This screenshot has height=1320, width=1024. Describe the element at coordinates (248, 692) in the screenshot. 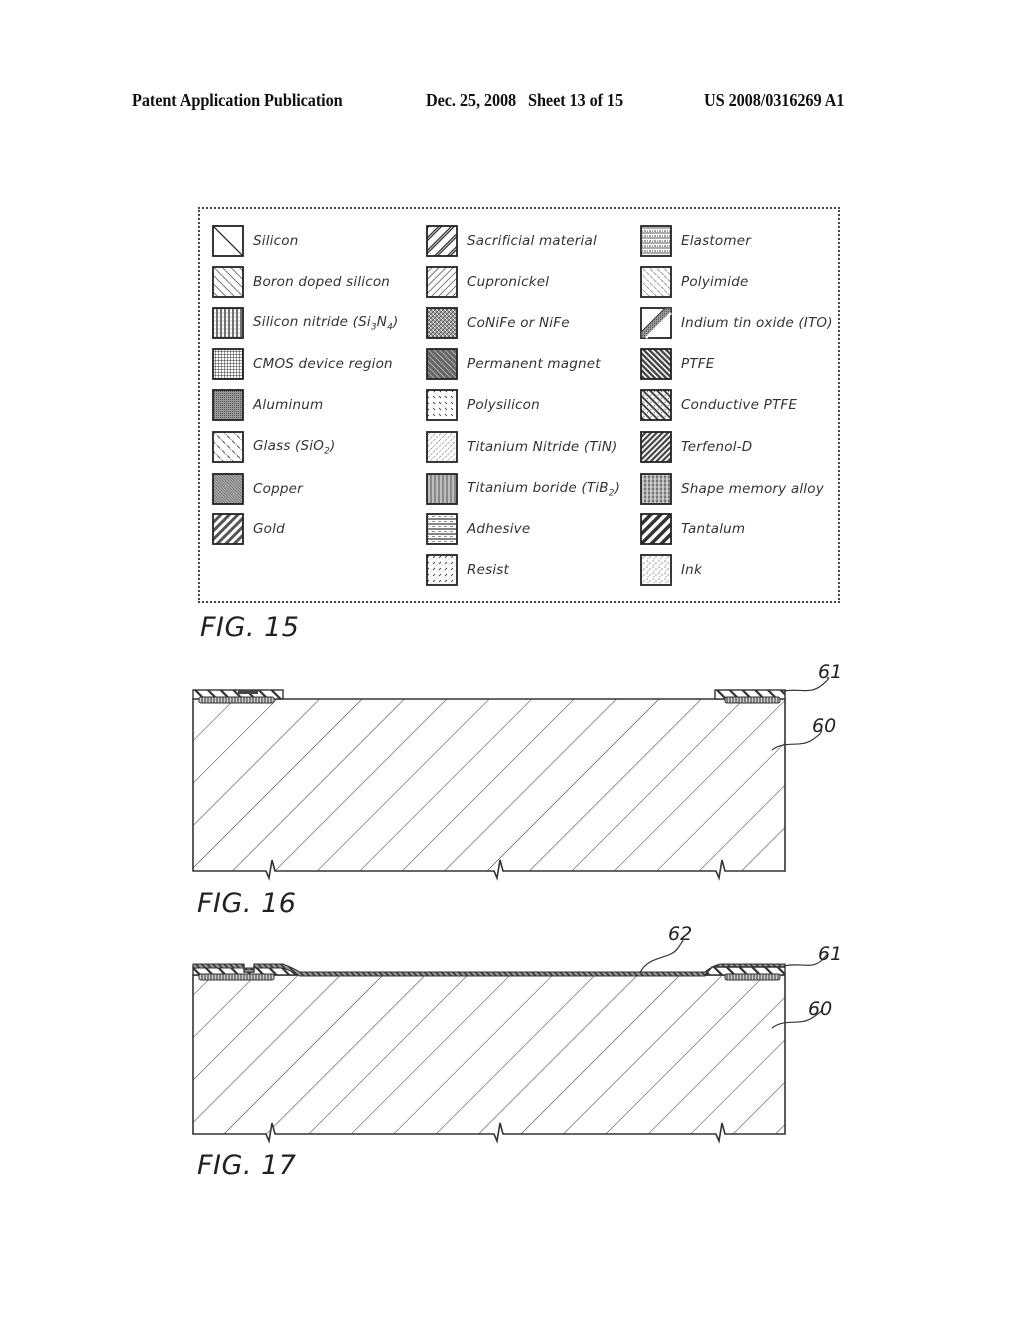

I see `metal-contact` at that location.